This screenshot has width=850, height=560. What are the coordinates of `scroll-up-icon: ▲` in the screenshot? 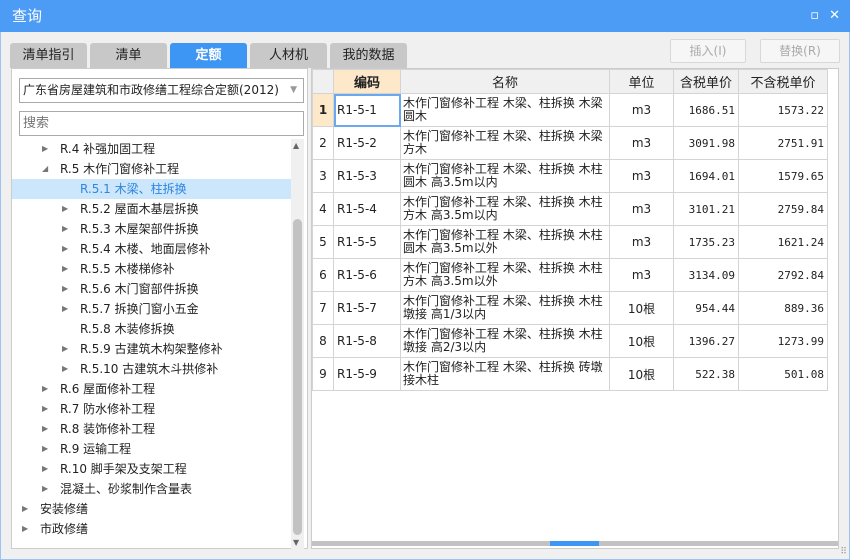 It's located at (296, 145).